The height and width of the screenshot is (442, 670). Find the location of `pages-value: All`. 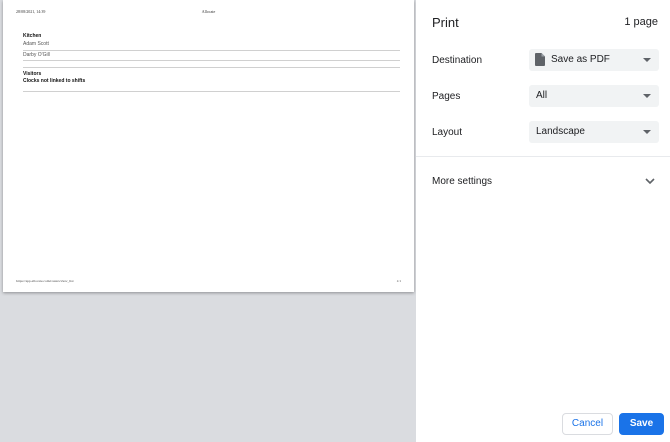

pages-value: All is located at coordinates (542, 95).